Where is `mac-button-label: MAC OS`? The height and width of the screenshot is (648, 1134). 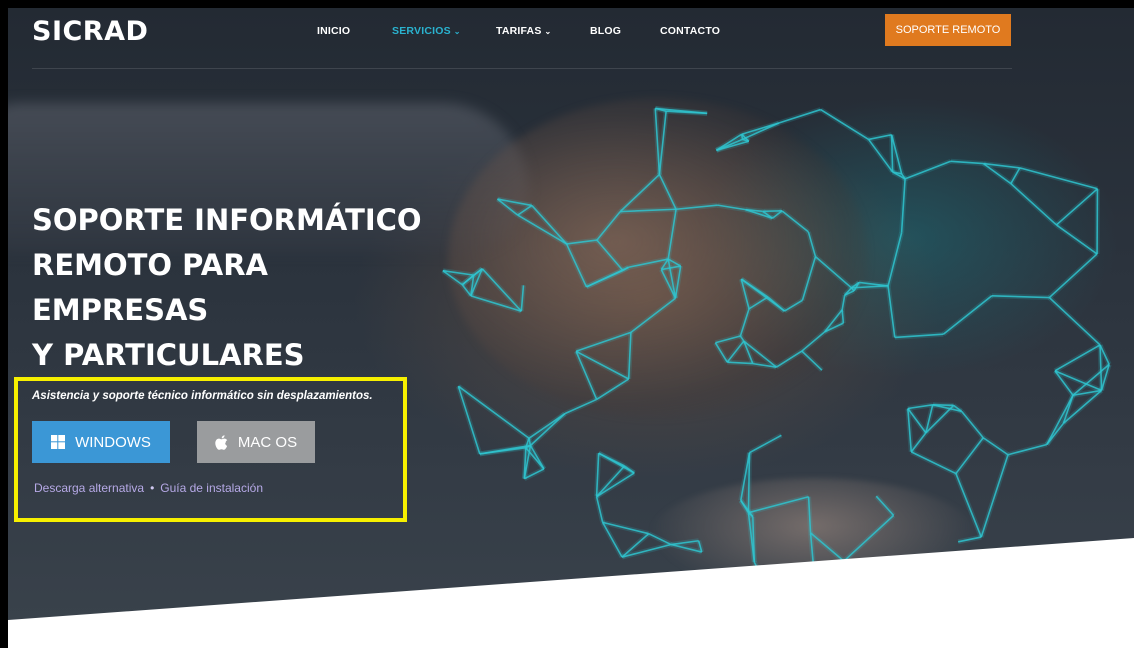 mac-button-label: MAC OS is located at coordinates (267, 442).